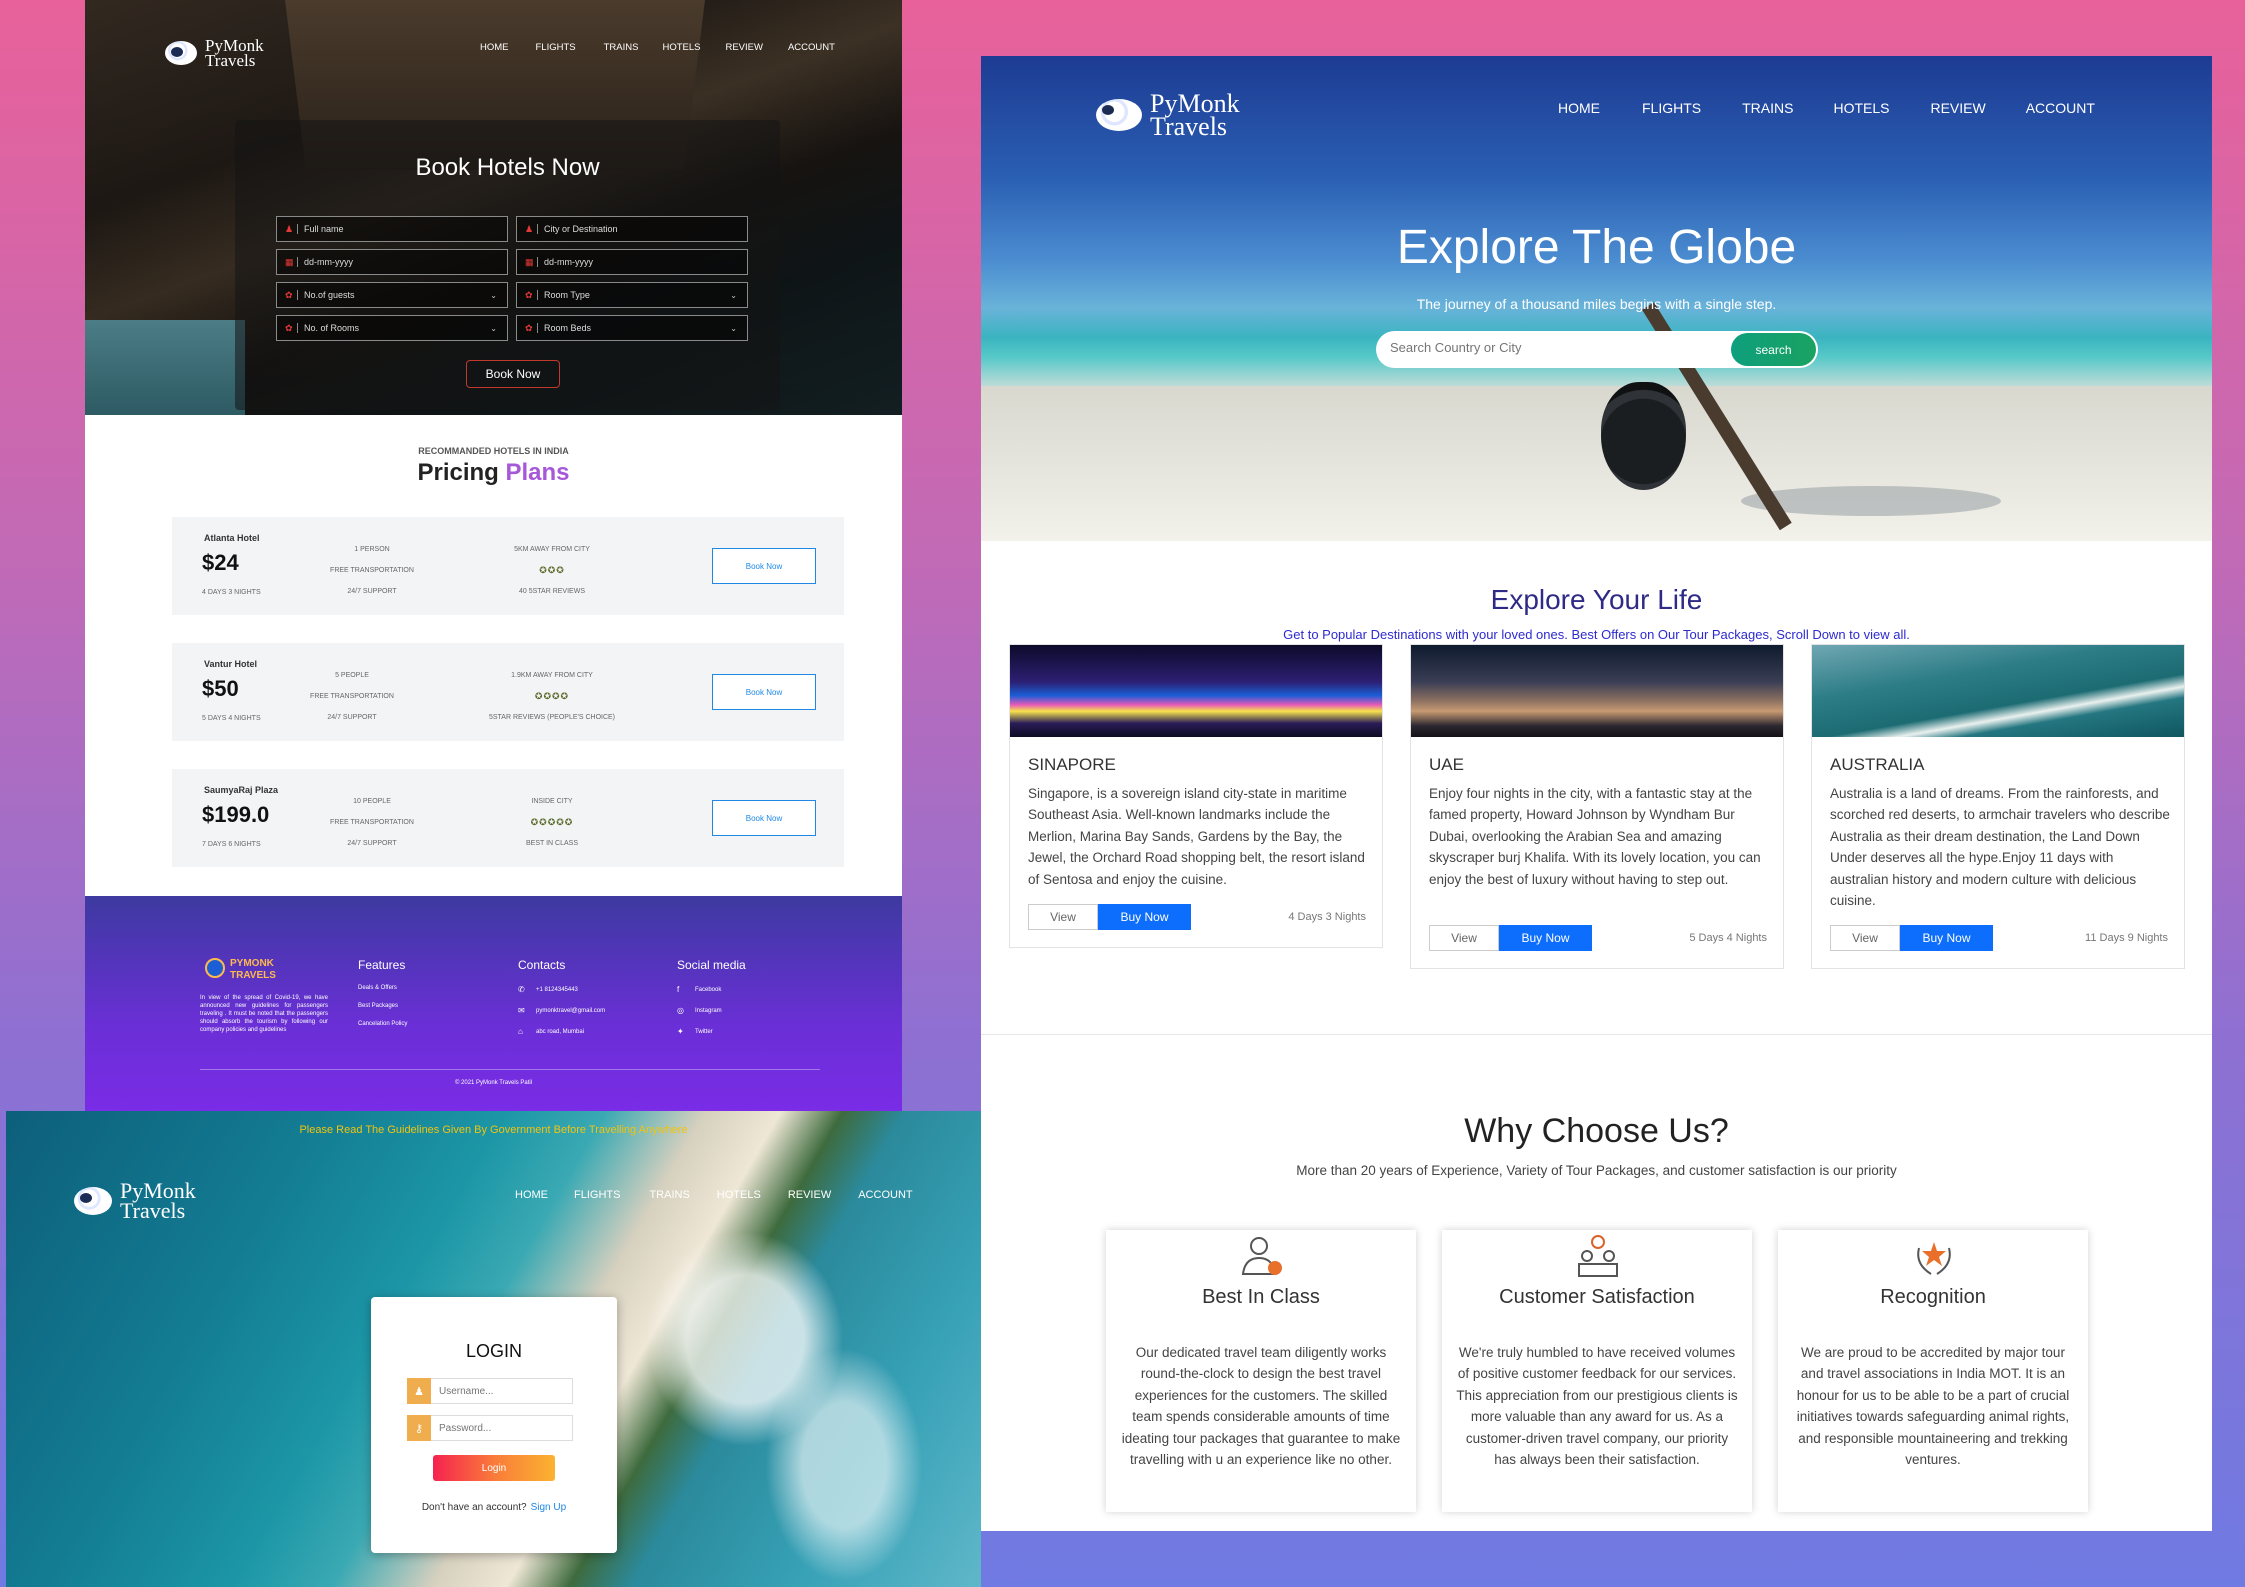 The image size is (2245, 1587). I want to click on password-input, so click(502, 1428).